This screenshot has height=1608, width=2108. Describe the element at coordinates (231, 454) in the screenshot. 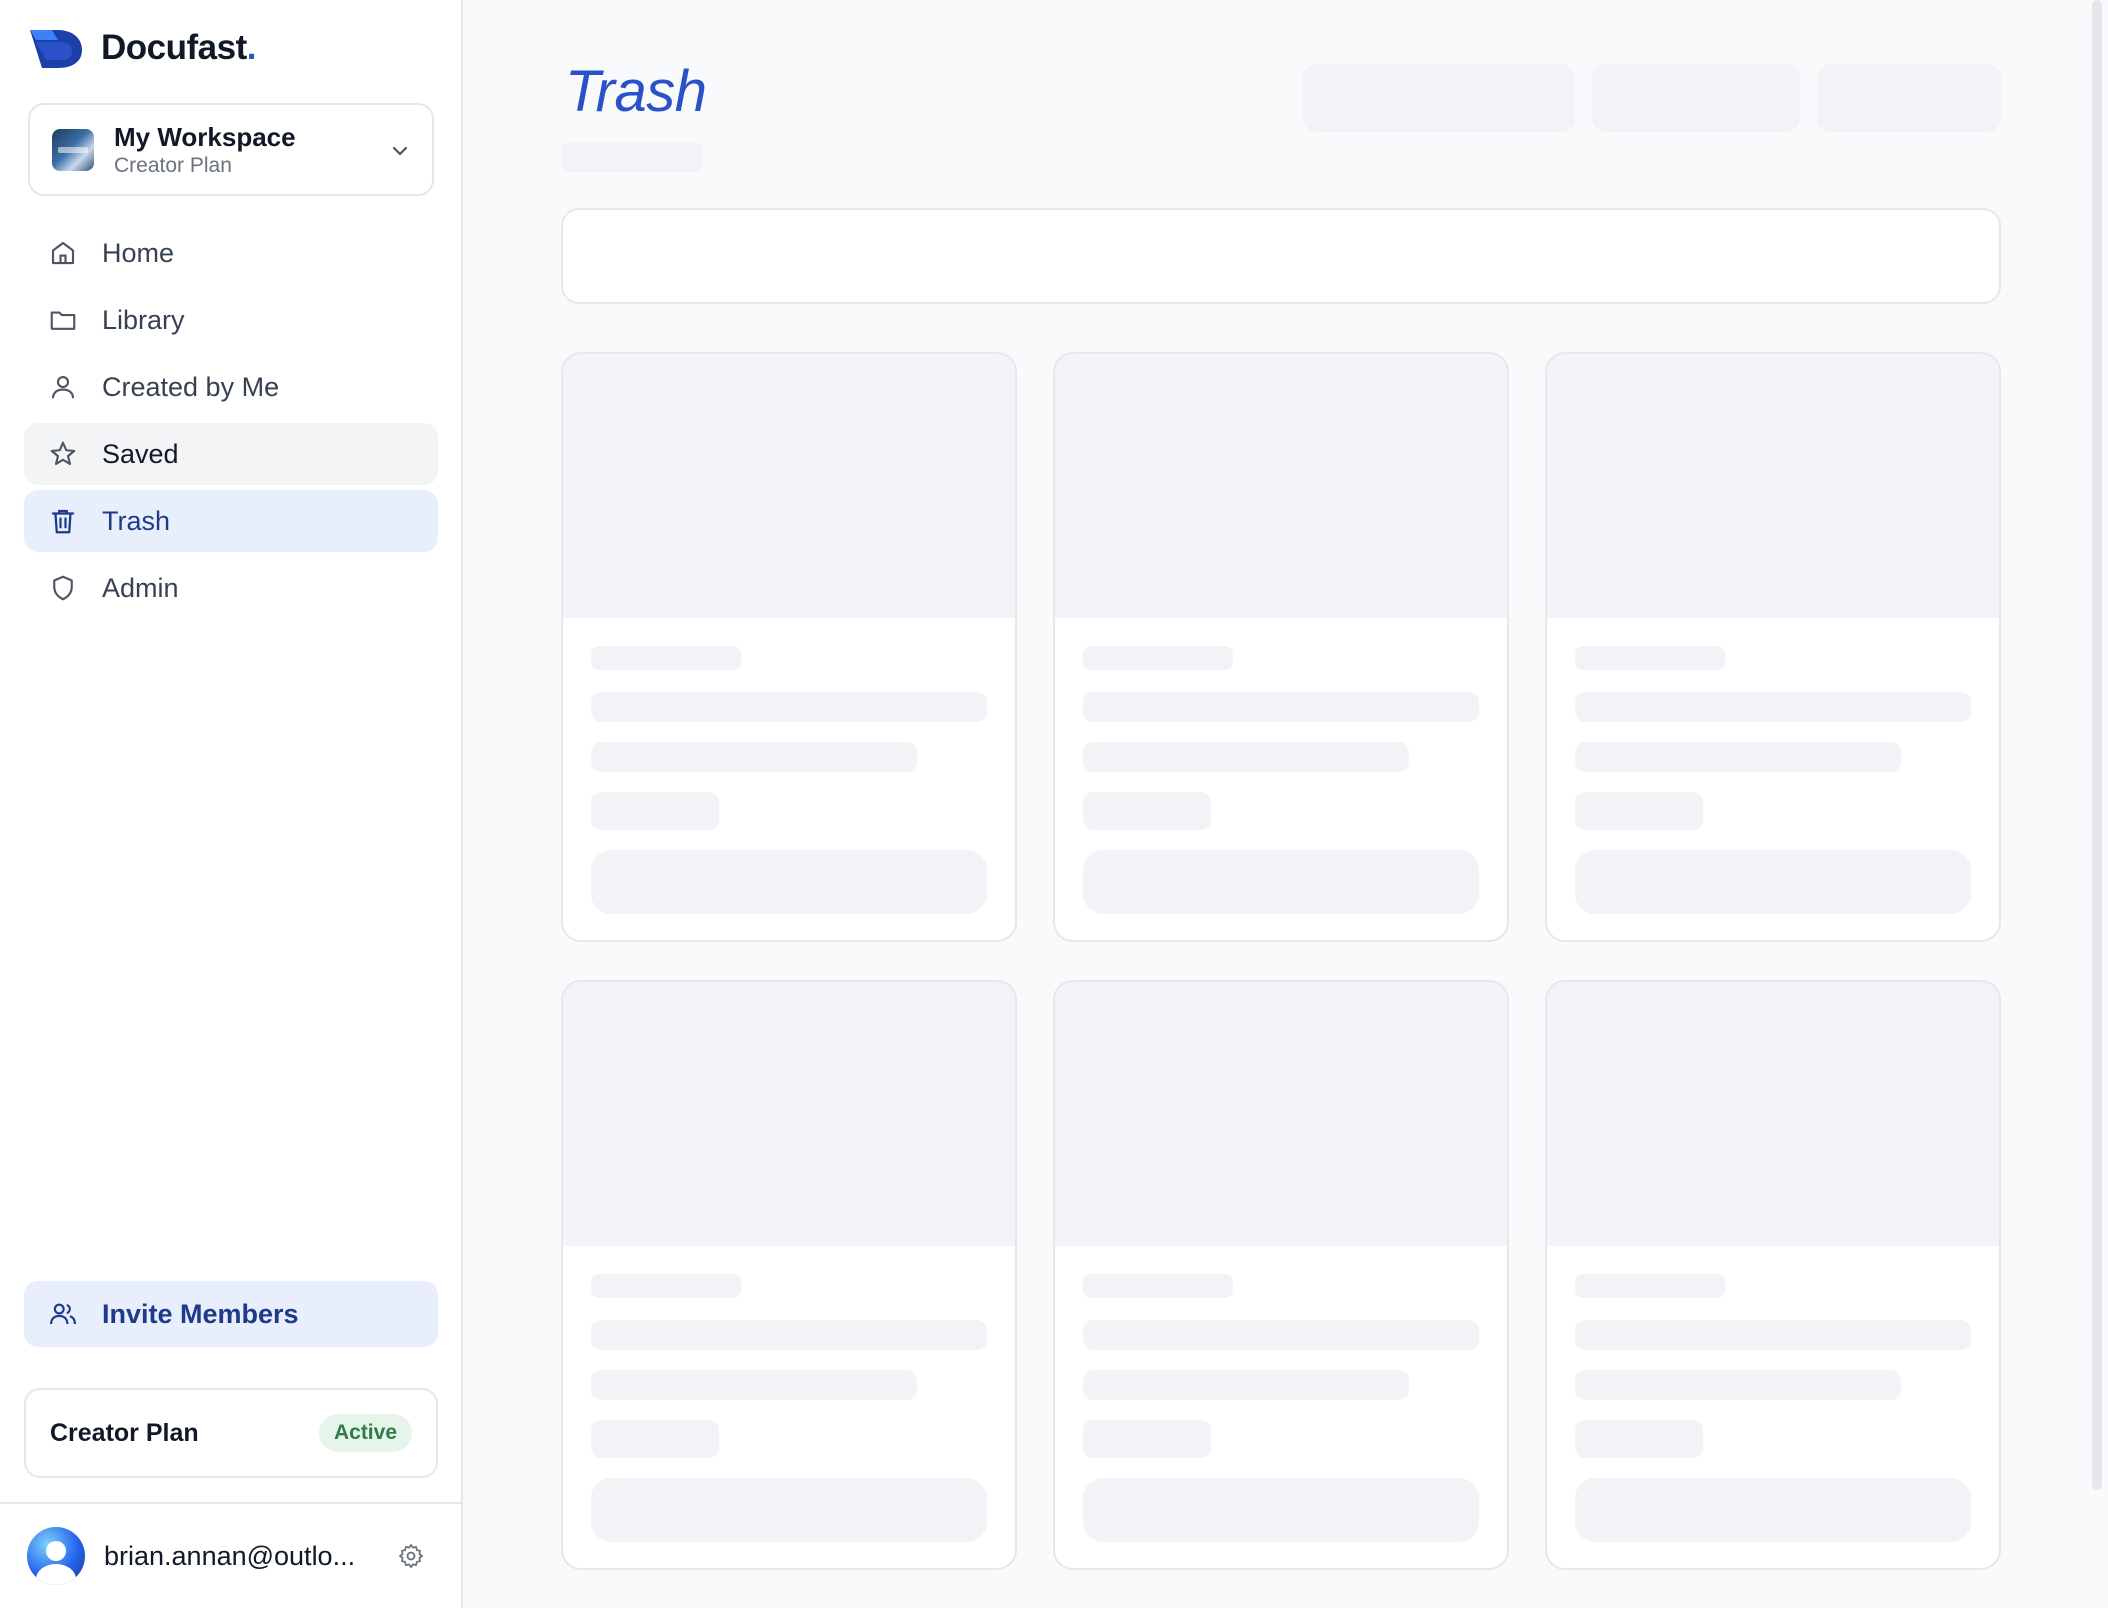

I see `sidebar-item-saved: Saved` at that location.